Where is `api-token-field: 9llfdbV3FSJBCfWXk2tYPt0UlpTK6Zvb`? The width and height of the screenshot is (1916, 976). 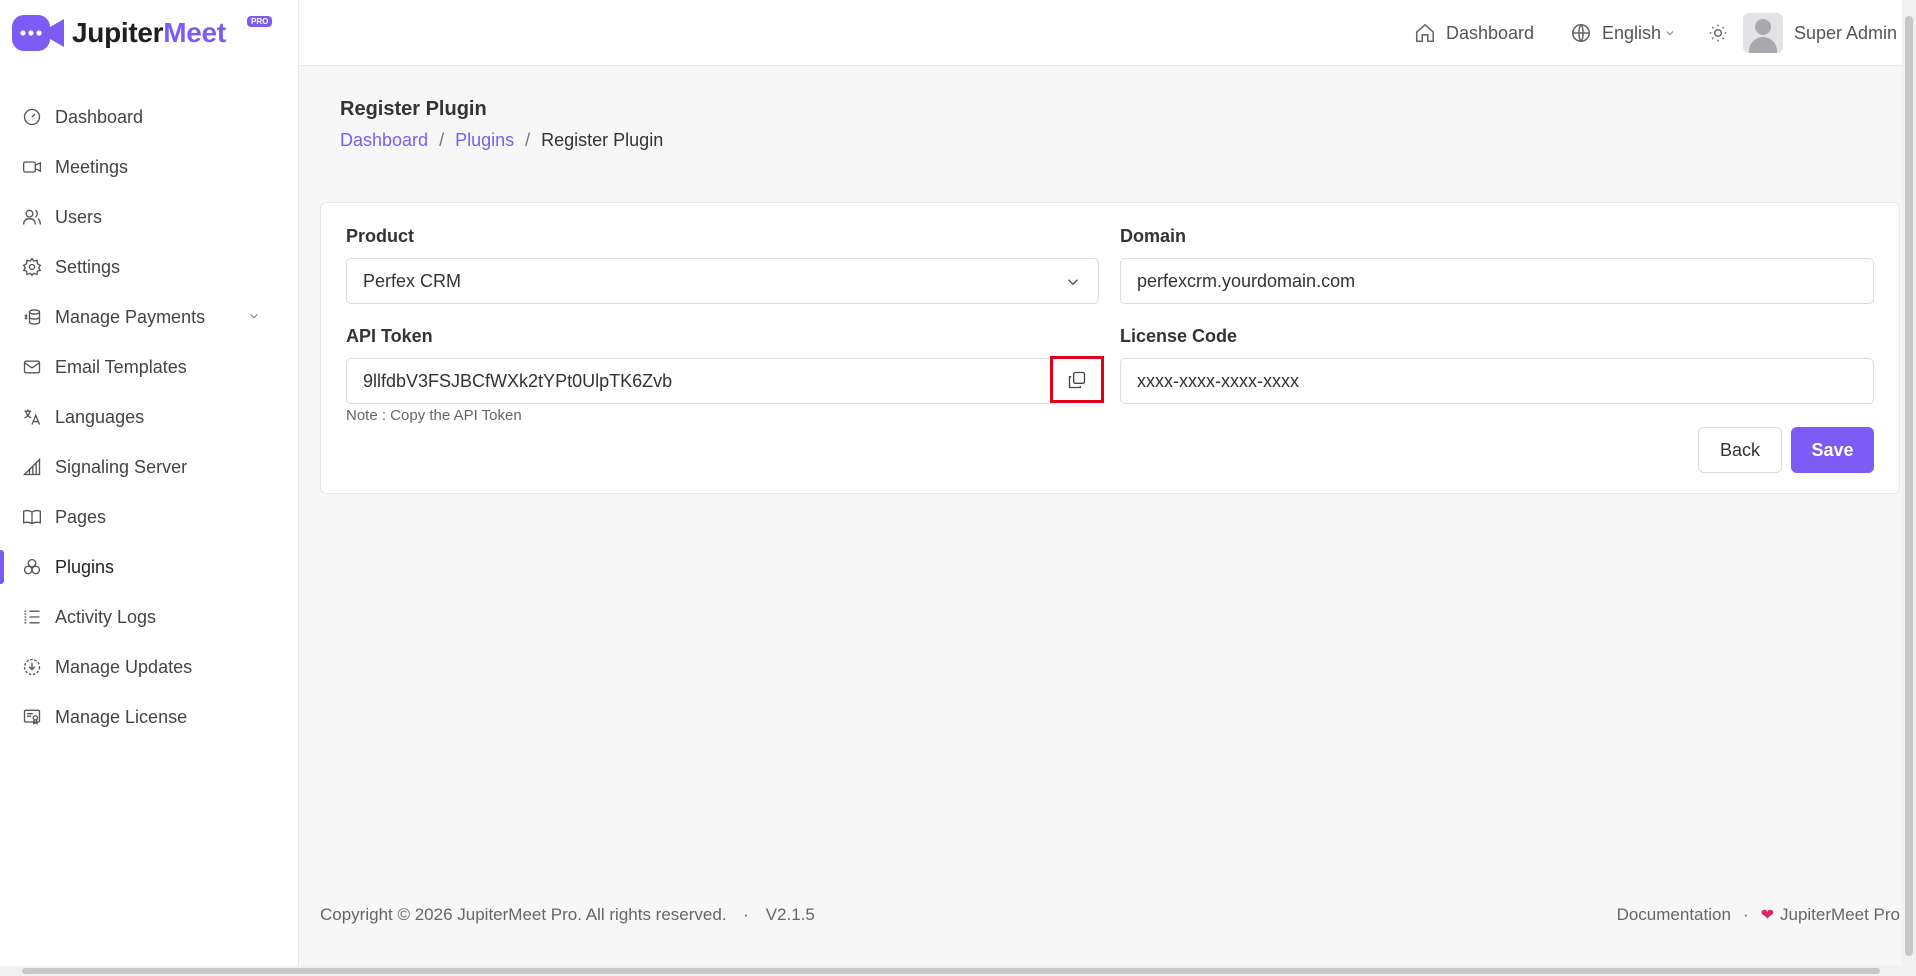 api-token-field: 9llfdbV3FSJBCfWXk2tYPt0UlpTK6Zvb is located at coordinates (699, 381).